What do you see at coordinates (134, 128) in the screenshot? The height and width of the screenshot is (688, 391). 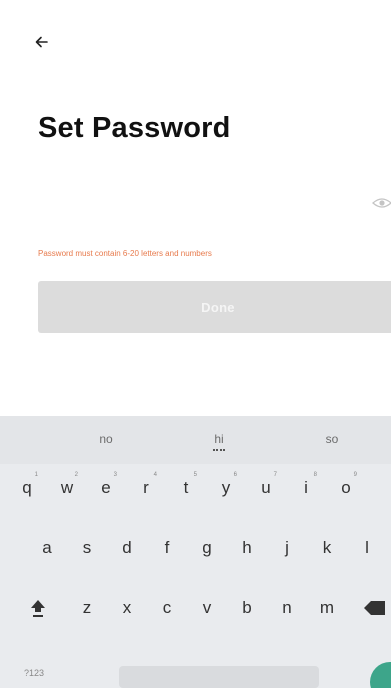 I see `page-title: Set Password` at bounding box center [134, 128].